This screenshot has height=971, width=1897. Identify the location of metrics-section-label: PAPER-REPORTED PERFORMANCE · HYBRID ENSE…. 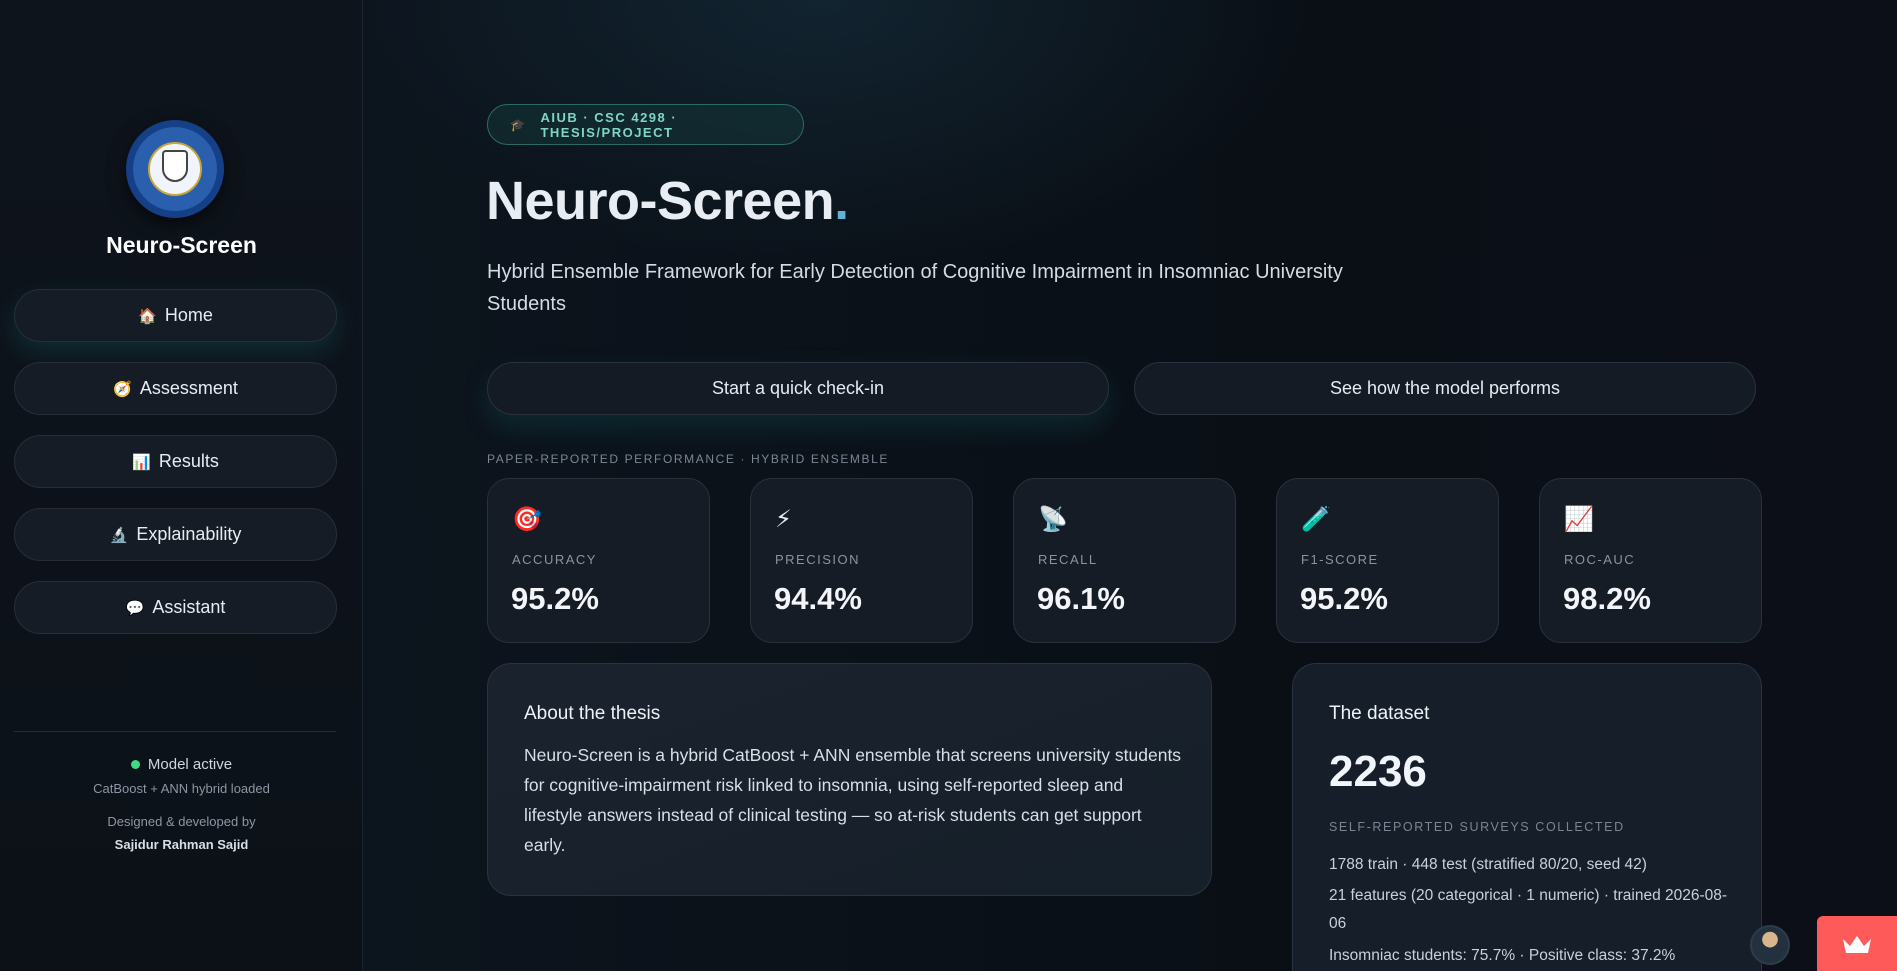
(688, 459).